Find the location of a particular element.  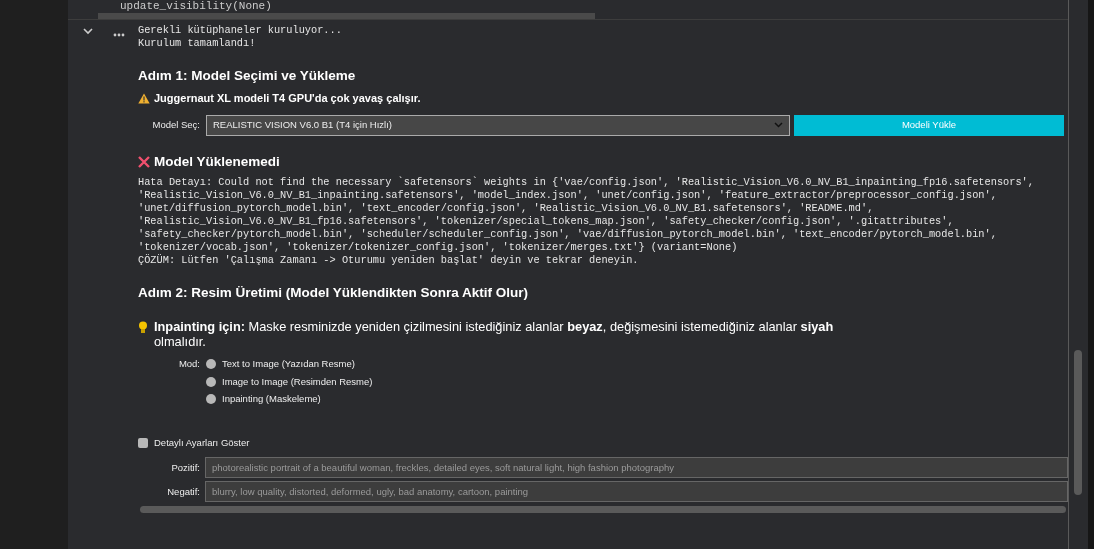

radio-label: Image to Image (Resimden Resme) is located at coordinates (297, 381).